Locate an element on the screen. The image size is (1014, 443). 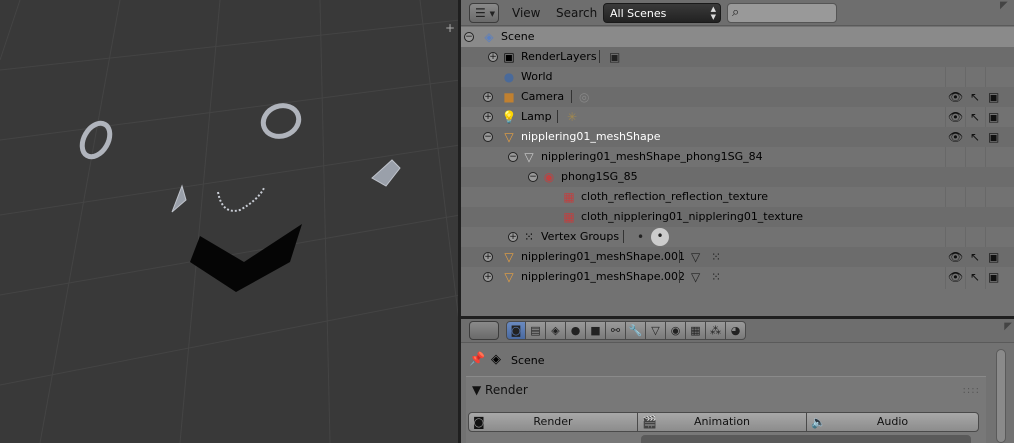
tree-row-texture: ▦ cloth_reflection_reflection_texture is located at coordinates (737, 197).